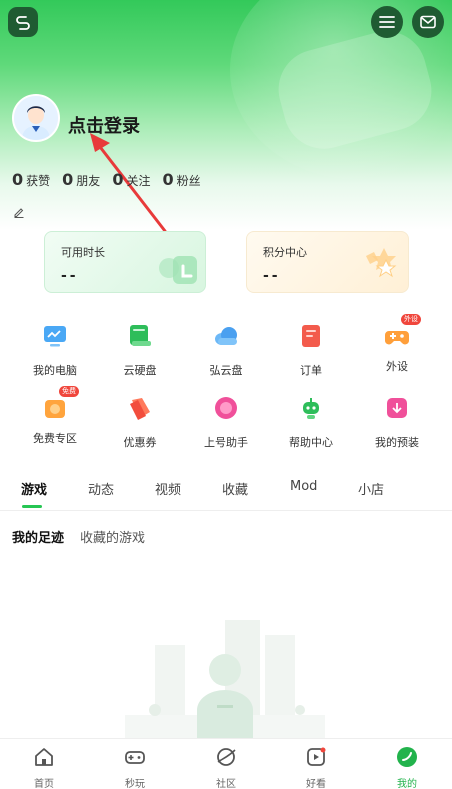  Describe the element at coordinates (226, 757) in the screenshot. I see `community-icon` at that location.